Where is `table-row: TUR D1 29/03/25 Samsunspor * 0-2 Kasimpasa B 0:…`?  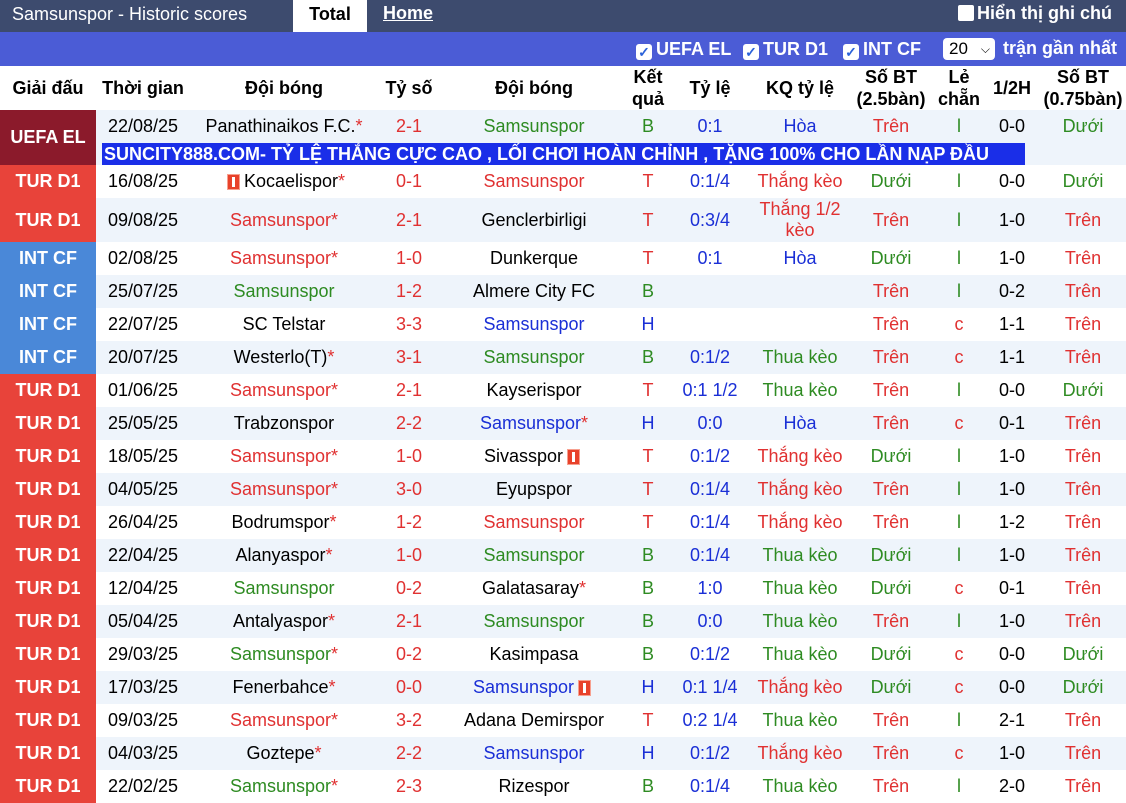 table-row: TUR D1 29/03/25 Samsunspor * 0-2 Kasimpasa B 0:… is located at coordinates (563, 654).